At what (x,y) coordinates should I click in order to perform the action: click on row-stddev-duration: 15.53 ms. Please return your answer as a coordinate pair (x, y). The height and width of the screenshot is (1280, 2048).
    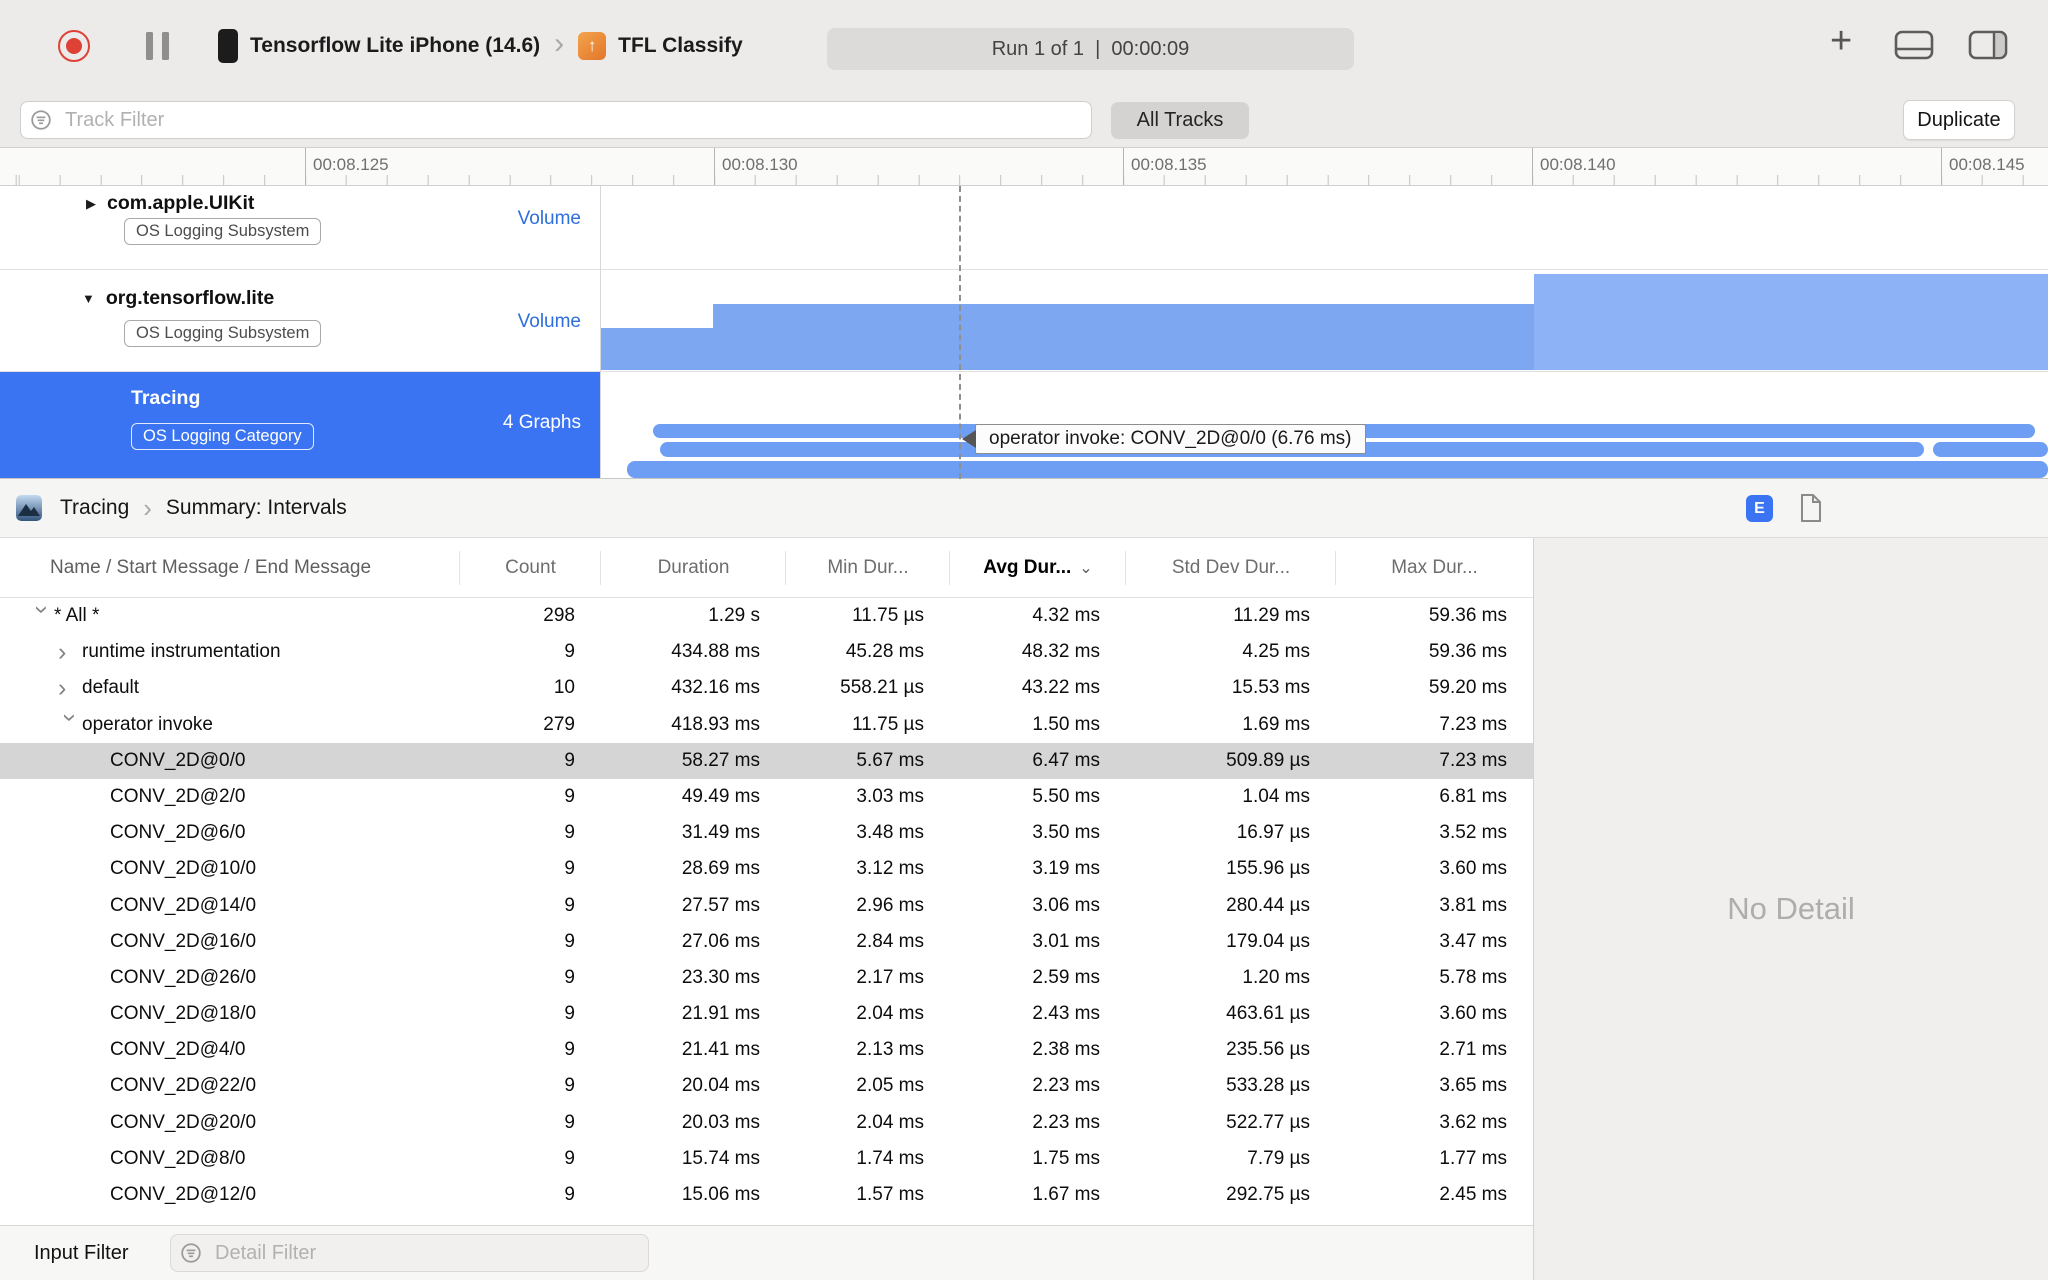
    Looking at the image, I should click on (1270, 688).